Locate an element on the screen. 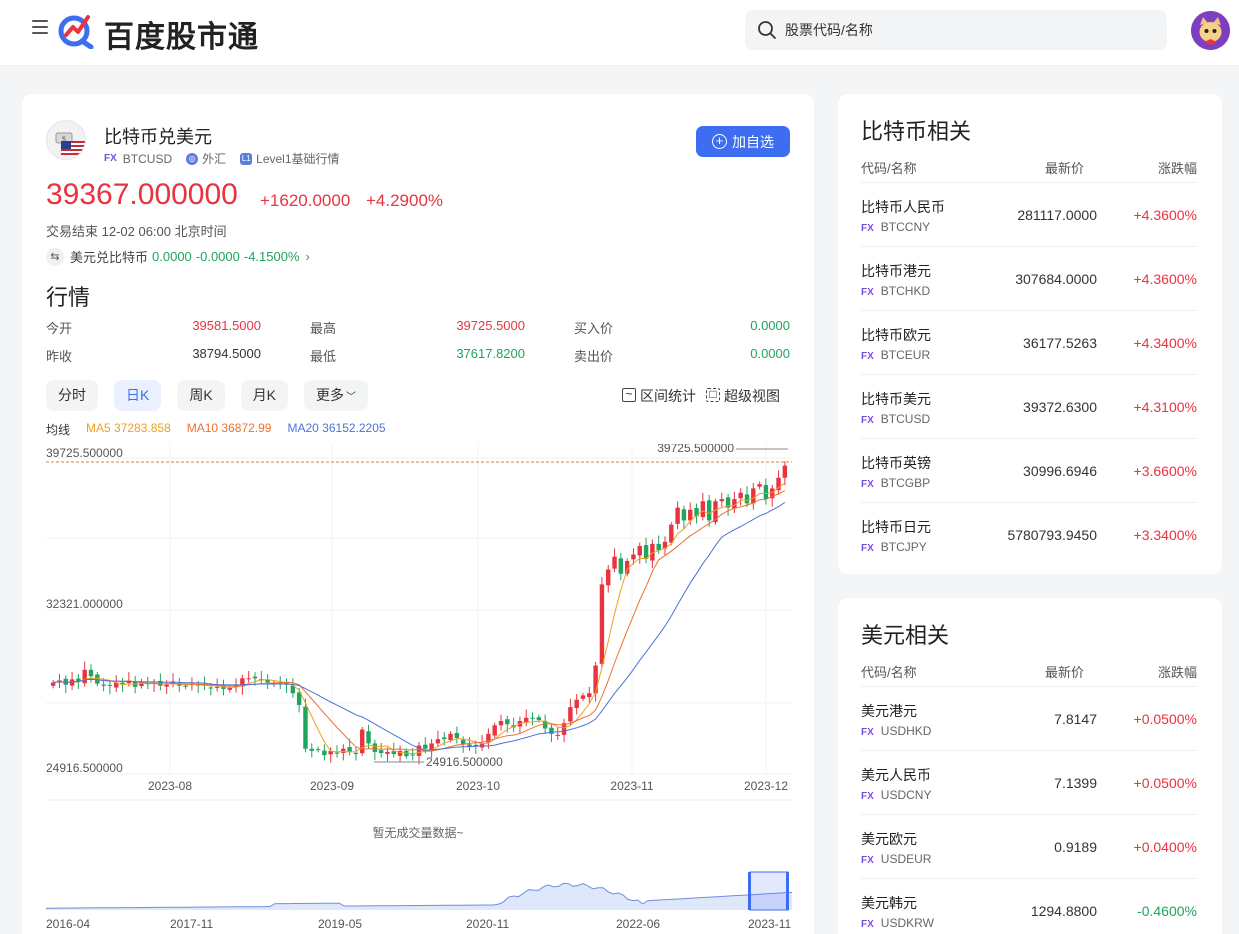 This screenshot has width=1239, height=934. list-item: 比特币英镑 FX BTCGBP 30996.6946 +3.6600% is located at coordinates (1029, 470).